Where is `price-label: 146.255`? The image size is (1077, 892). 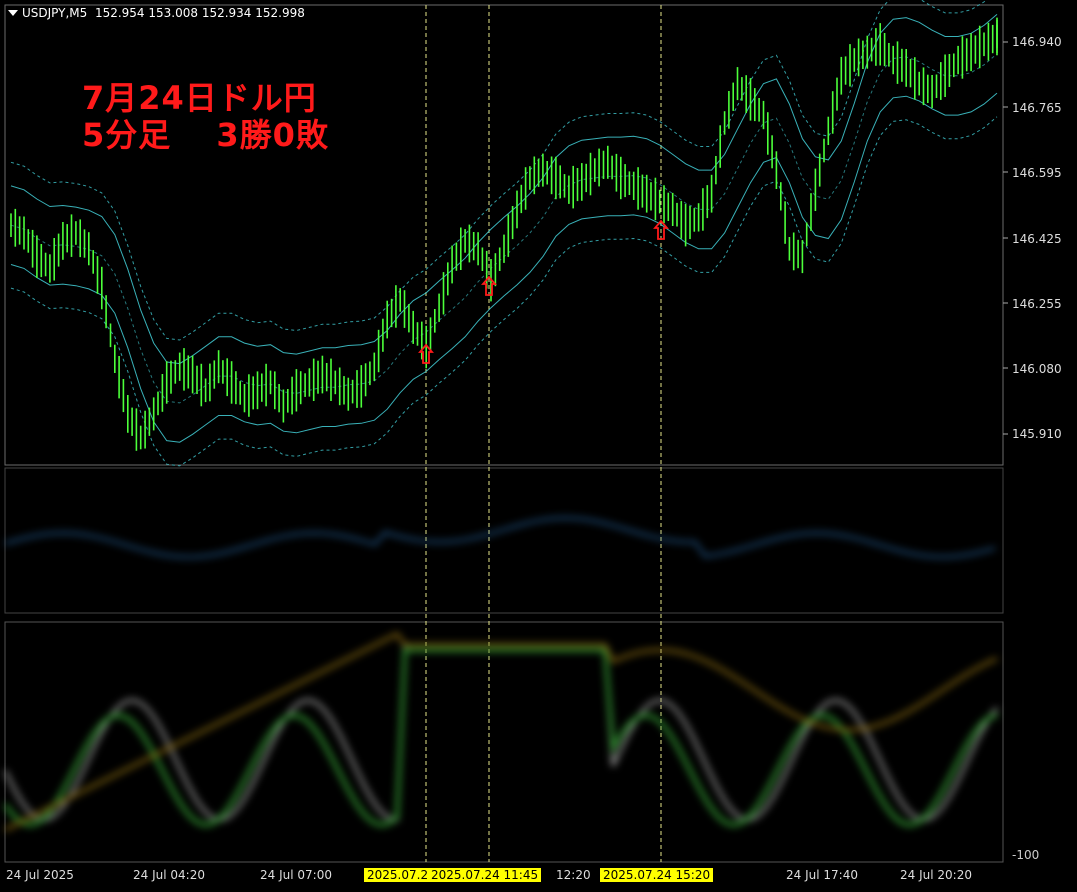 price-label: 146.255 is located at coordinates (1037, 304).